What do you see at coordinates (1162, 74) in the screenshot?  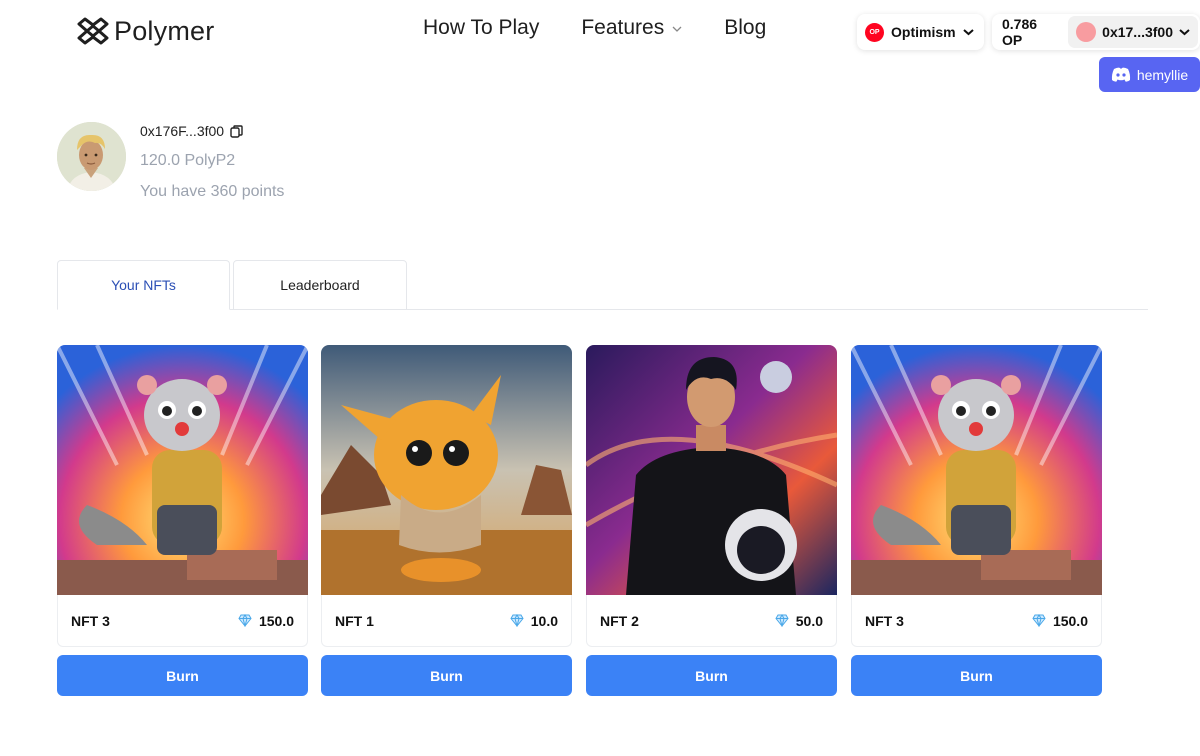 I see `discord-username: hemyllie` at bounding box center [1162, 74].